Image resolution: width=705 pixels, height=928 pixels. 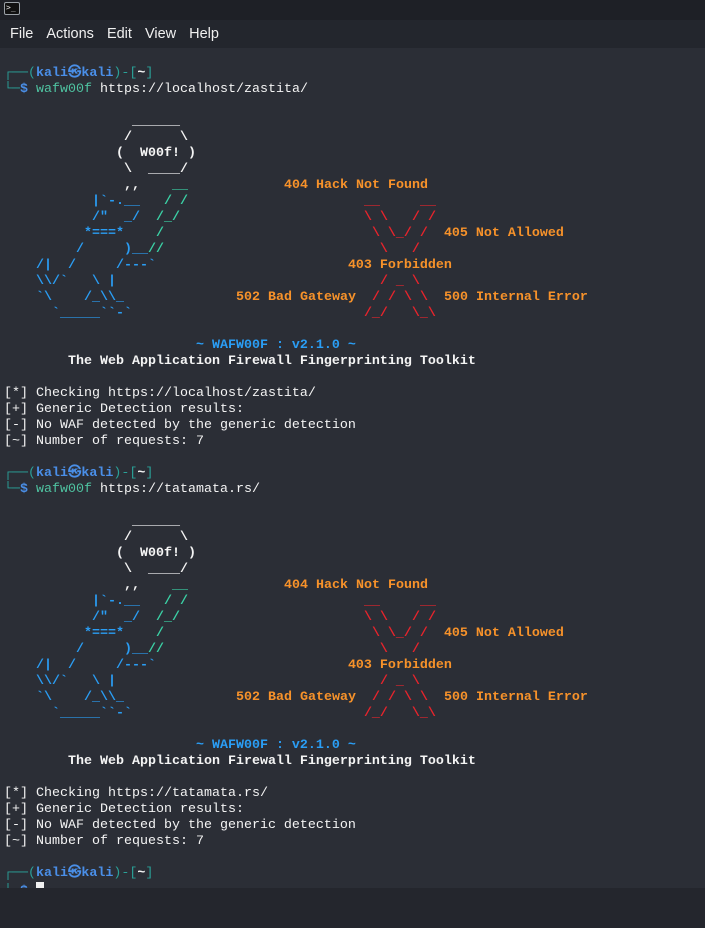 I want to click on ascii-art: `_____``-`, so click(x=68, y=313).